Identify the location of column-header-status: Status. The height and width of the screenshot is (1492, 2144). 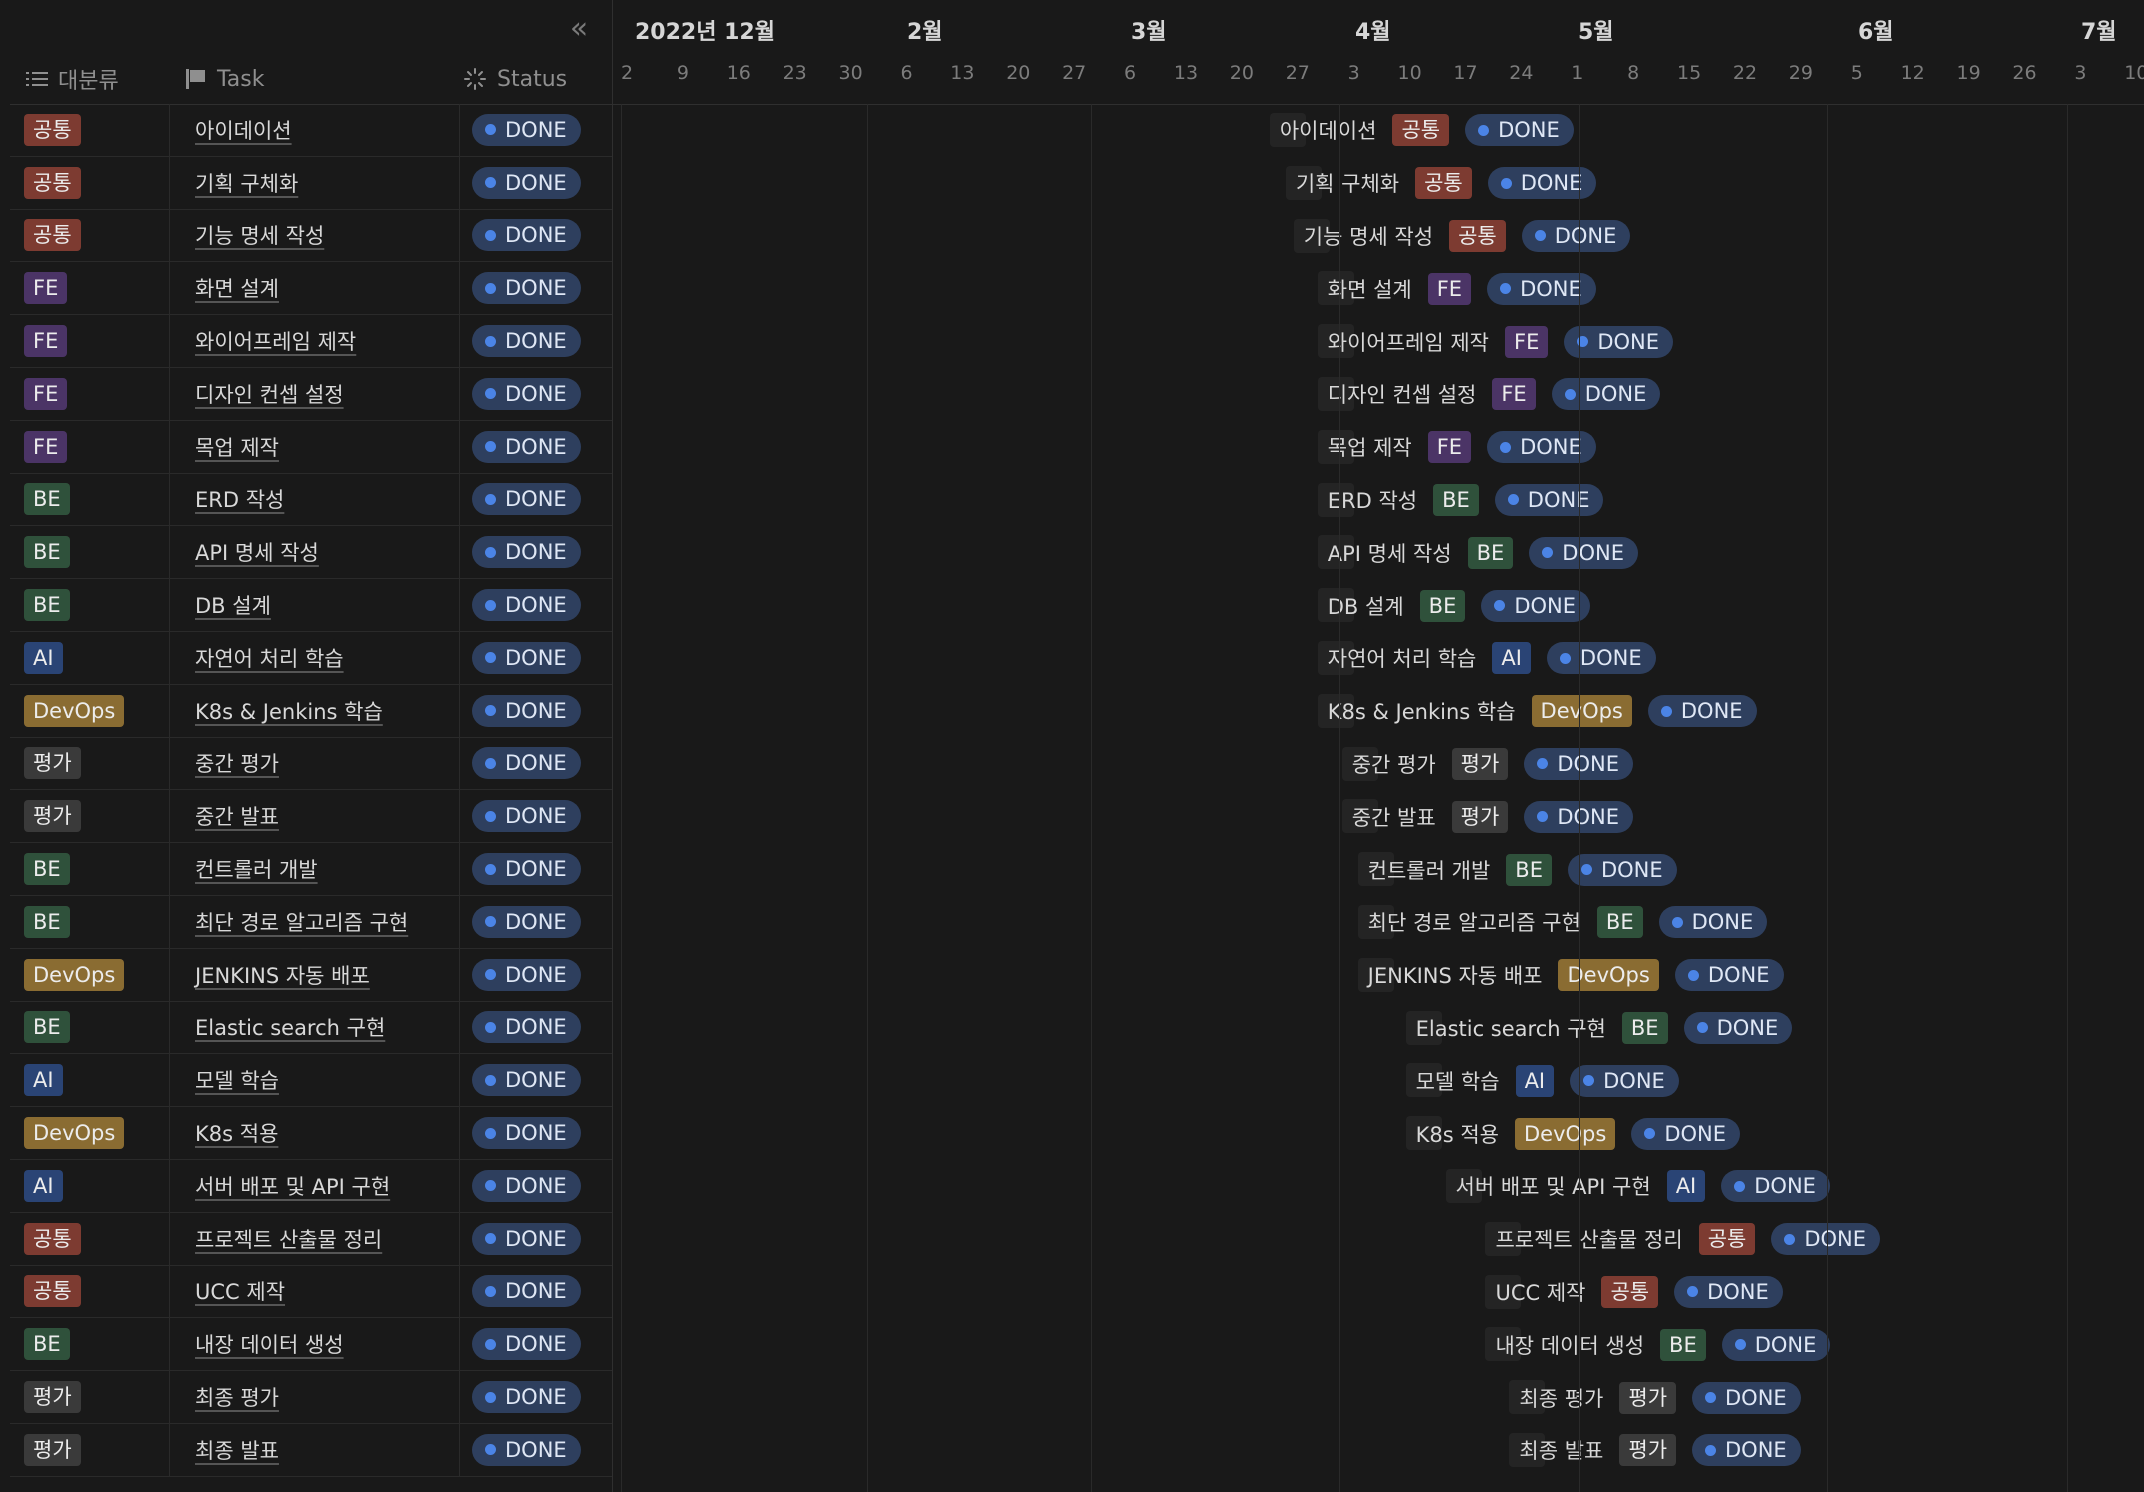
(515, 79).